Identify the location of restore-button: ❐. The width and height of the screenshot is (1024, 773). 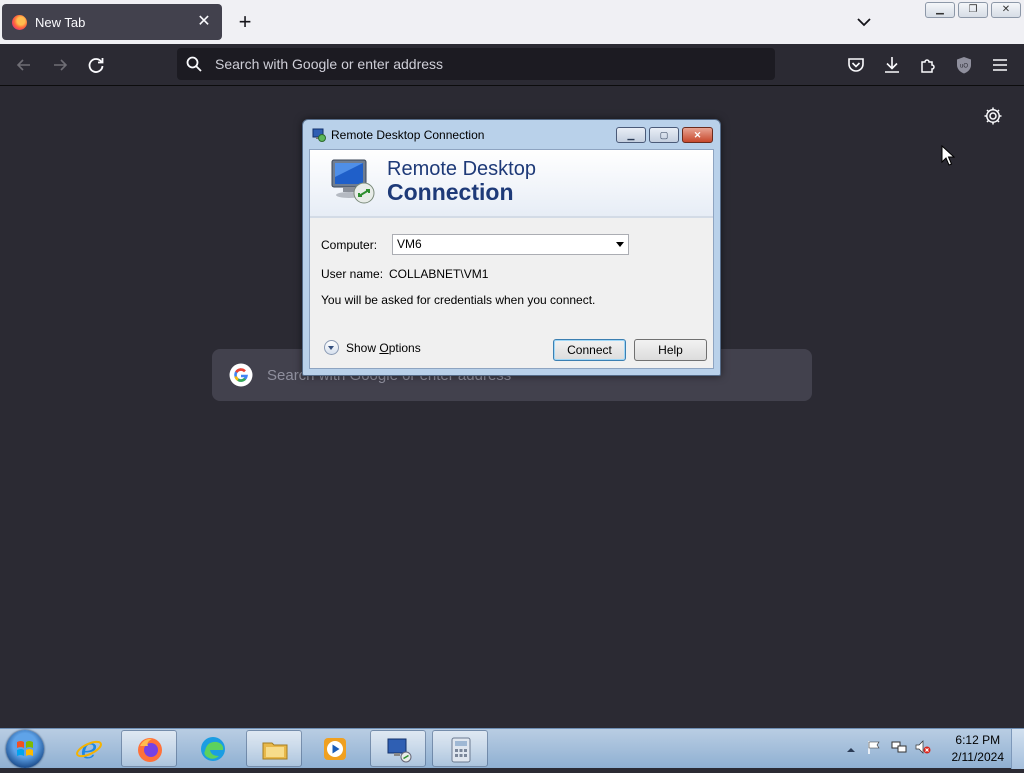
(973, 10).